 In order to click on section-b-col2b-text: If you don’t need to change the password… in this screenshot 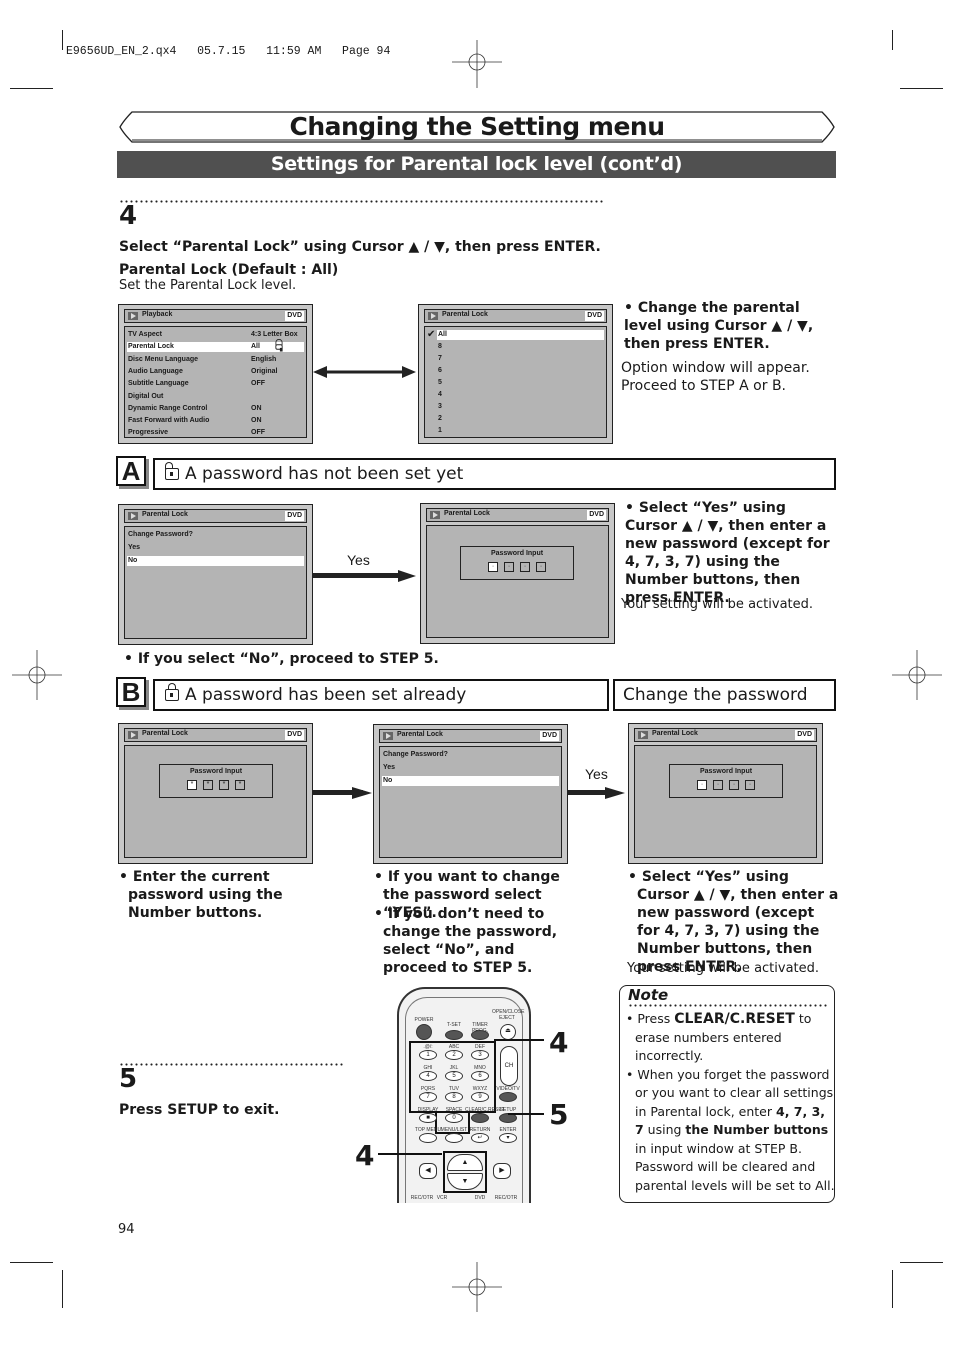, I will do `click(470, 941)`.